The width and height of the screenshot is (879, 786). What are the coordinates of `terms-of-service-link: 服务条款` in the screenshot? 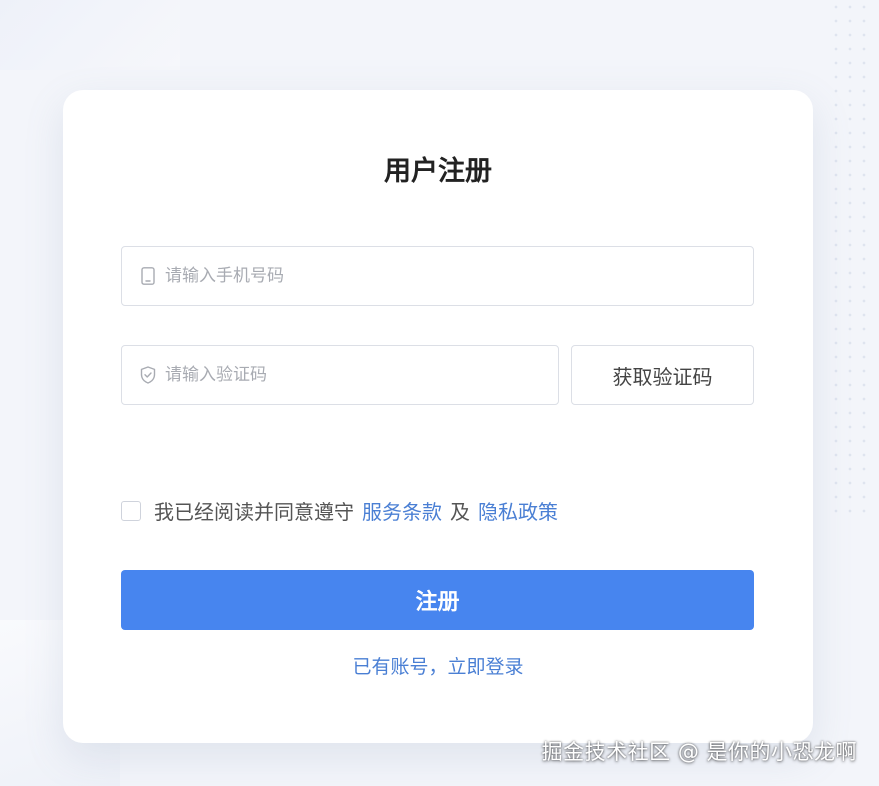 It's located at (402, 510).